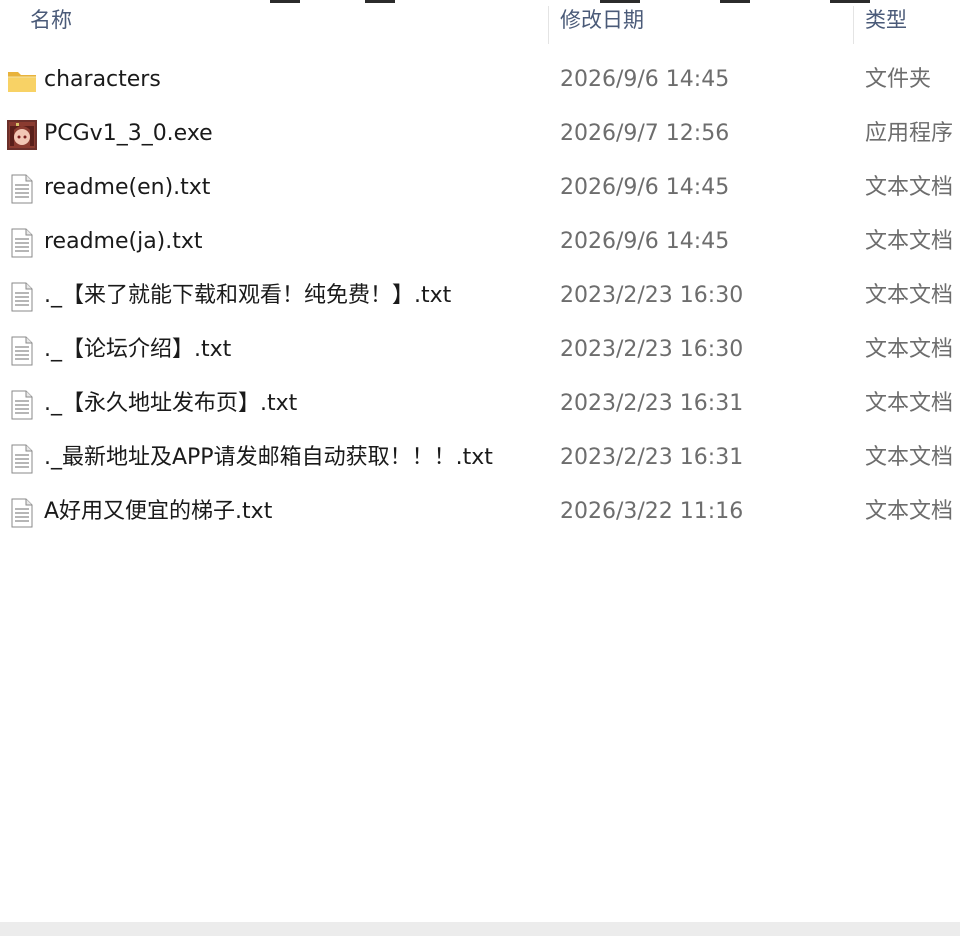  I want to click on file-row-exe: PCGv1_3_0.exe 2026/9/7 12:56 应用程序, so click(480, 134).